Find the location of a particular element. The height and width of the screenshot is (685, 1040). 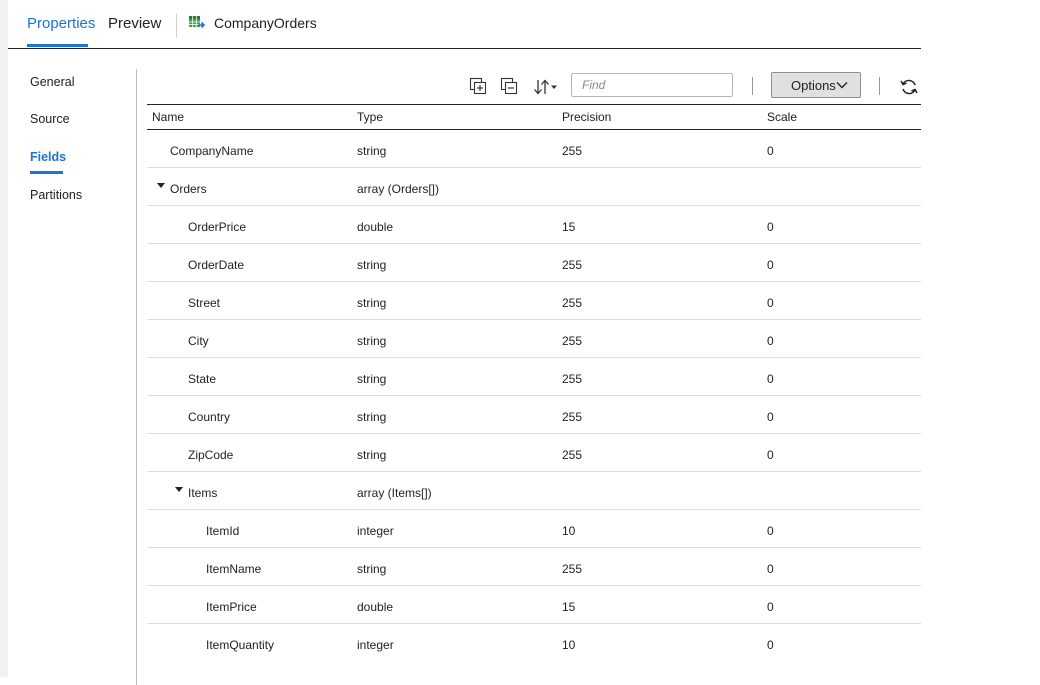

field-name: Country is located at coordinates (209, 417).